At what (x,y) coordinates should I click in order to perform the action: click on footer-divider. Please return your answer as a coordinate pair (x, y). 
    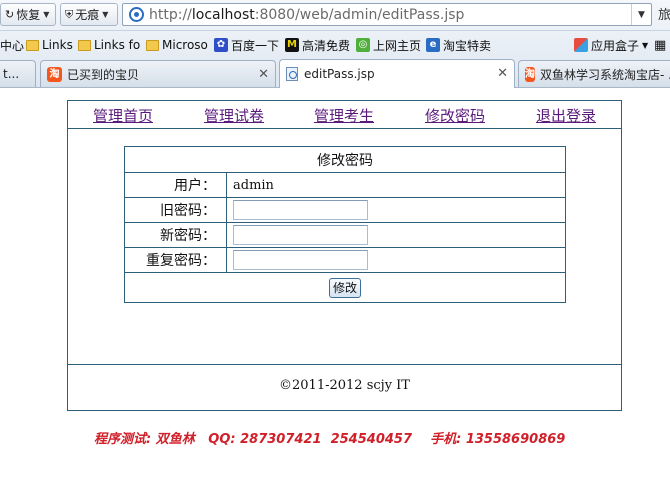
    Looking at the image, I should click on (344, 364).